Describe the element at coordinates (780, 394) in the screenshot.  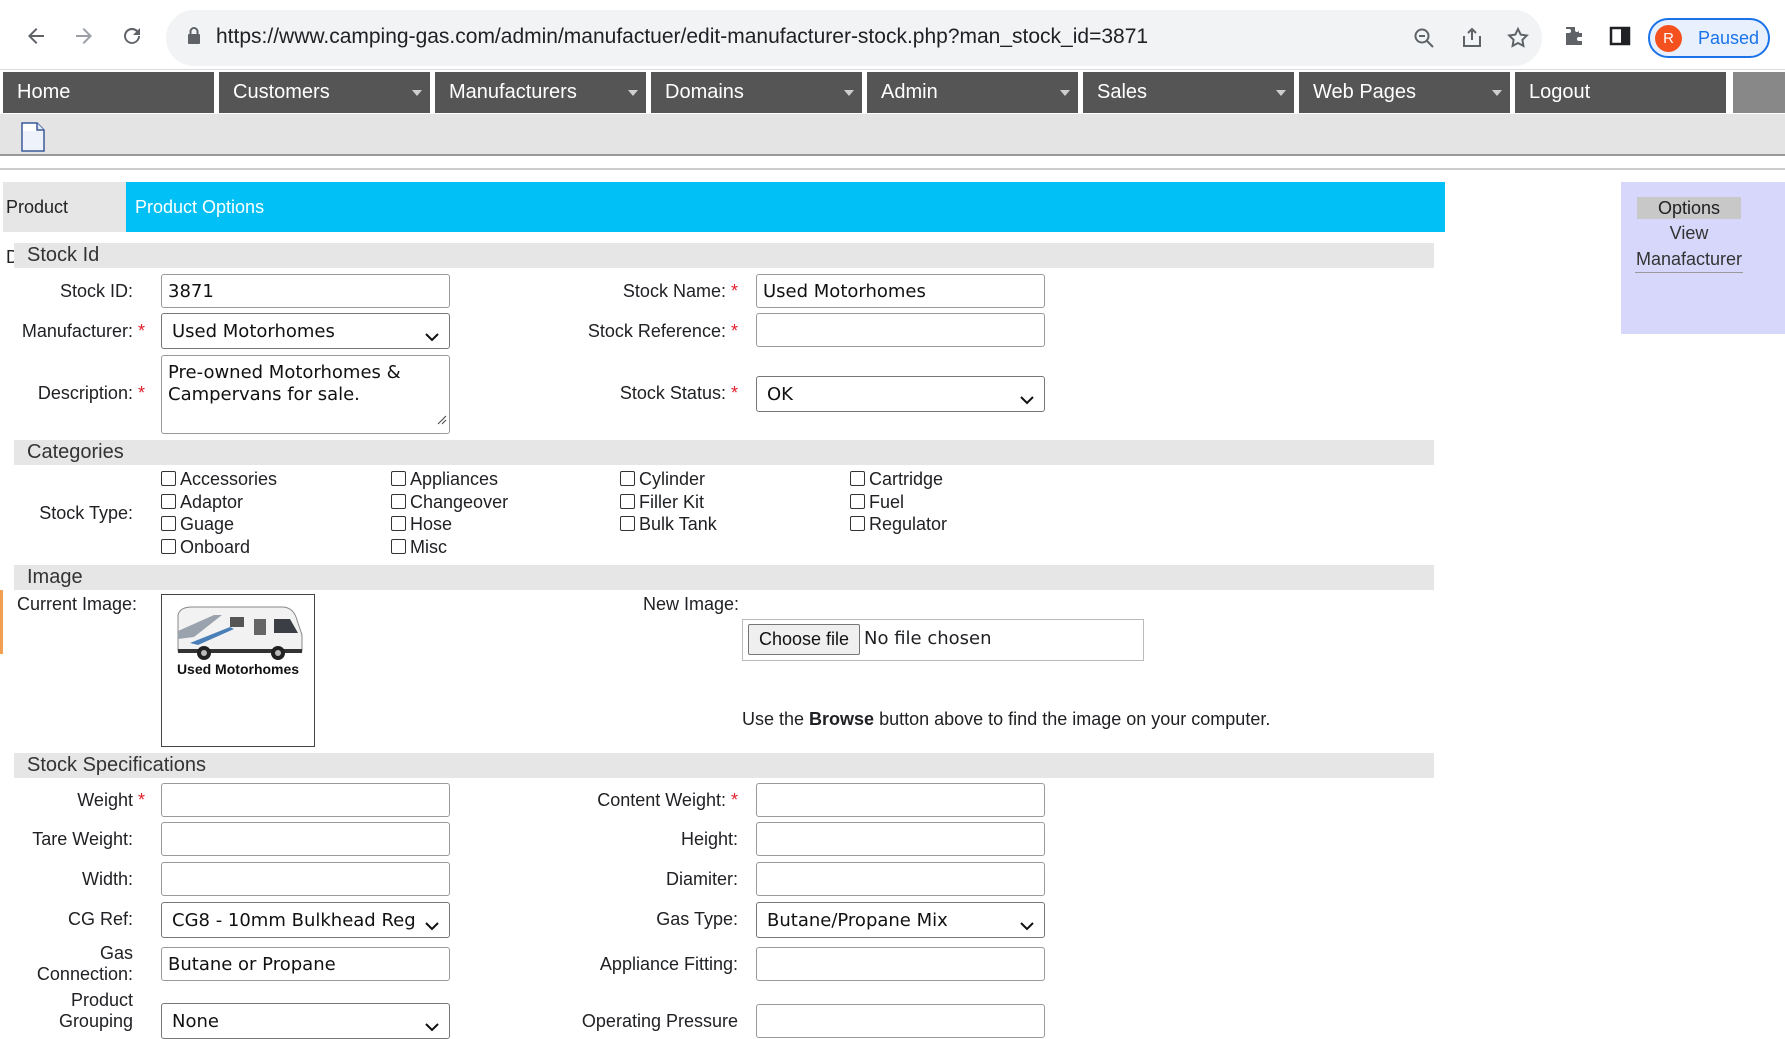
I see `stock-status-select-value: OK` at that location.